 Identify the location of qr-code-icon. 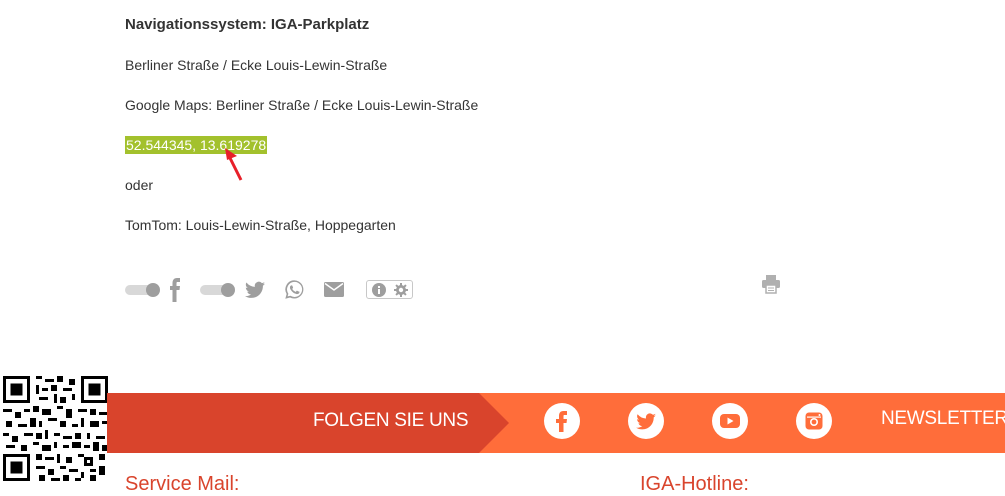
(55, 428).